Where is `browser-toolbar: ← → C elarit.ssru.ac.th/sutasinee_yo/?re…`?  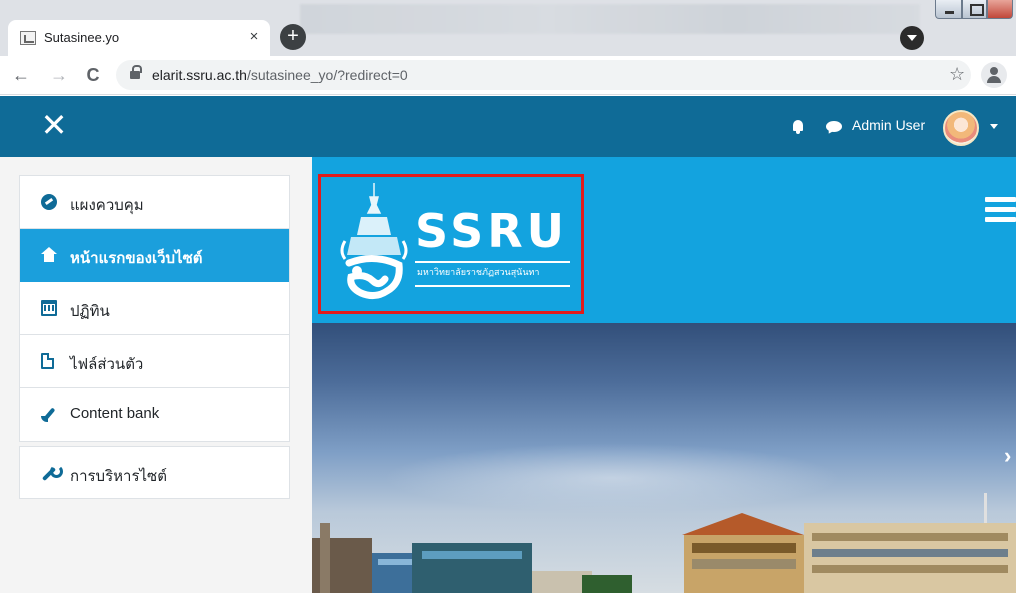
browser-toolbar: ← → C elarit.ssru.ac.th/sutasinee_yo/?re… is located at coordinates (508, 75).